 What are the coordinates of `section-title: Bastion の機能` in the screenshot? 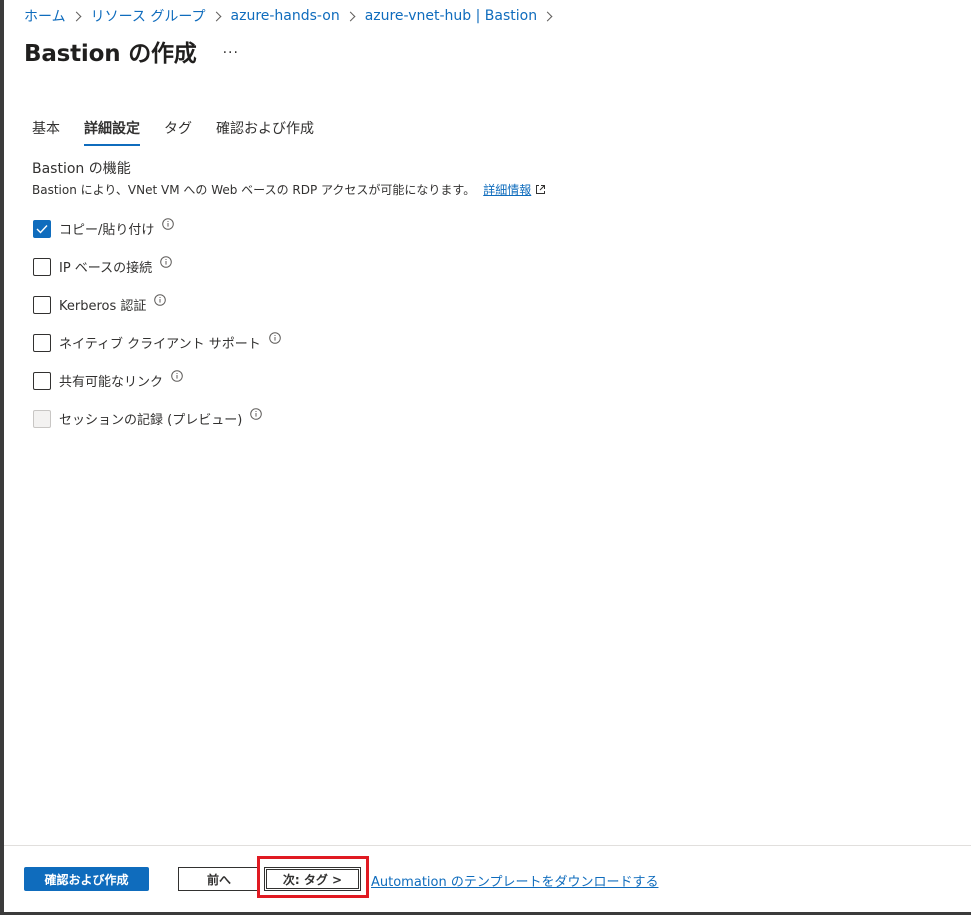 It's located at (81, 169).